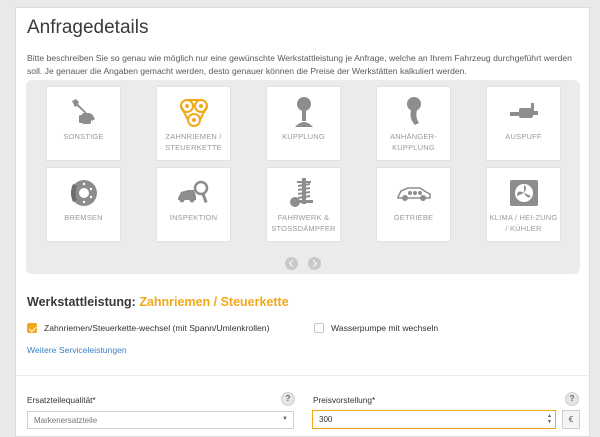 Image resolution: width=600 pixels, height=437 pixels. What do you see at coordinates (285, 419) in the screenshot?
I see `chevron-down-icon: ▼` at bounding box center [285, 419].